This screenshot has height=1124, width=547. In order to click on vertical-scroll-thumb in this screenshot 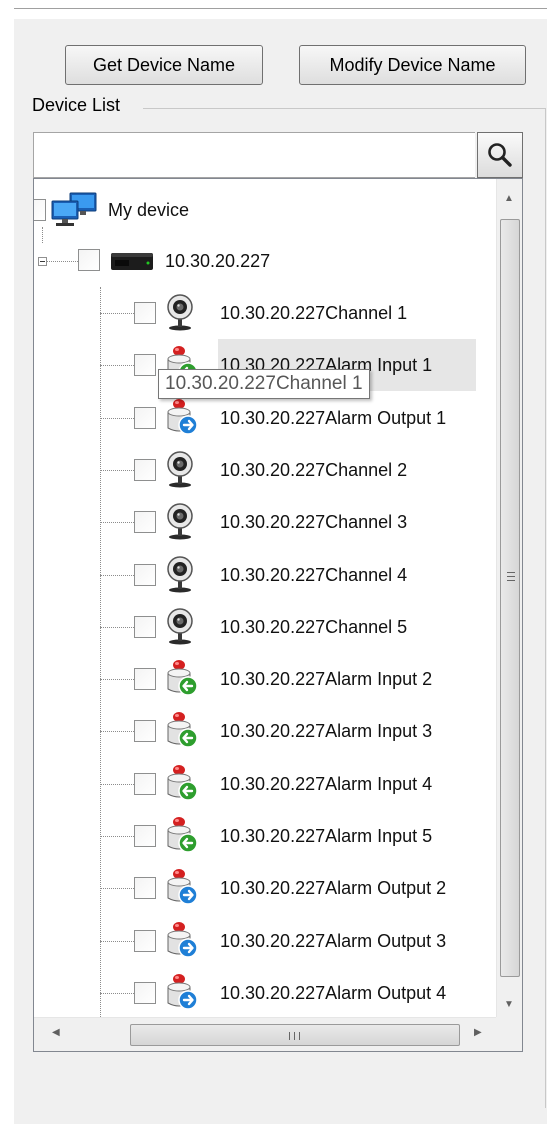, I will do `click(510, 598)`.